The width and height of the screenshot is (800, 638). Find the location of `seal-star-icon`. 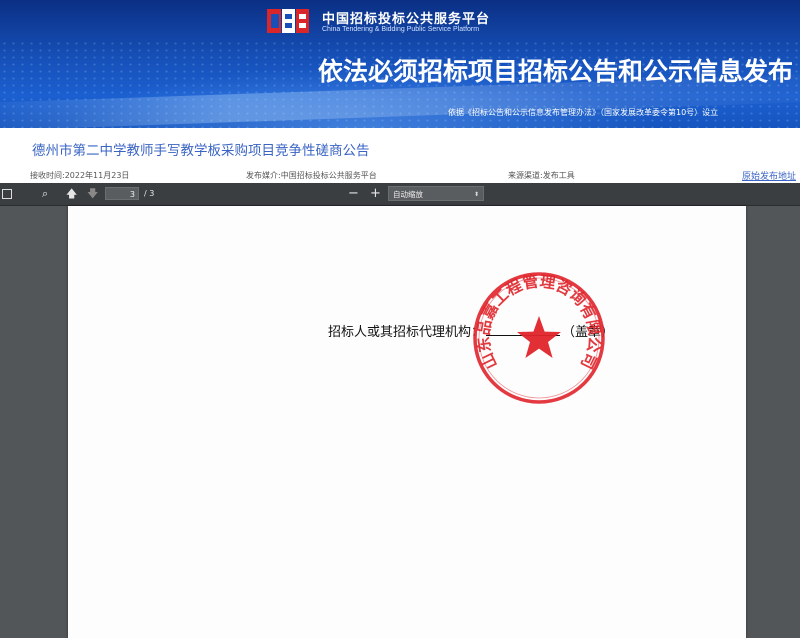

seal-star-icon is located at coordinates (539, 337).